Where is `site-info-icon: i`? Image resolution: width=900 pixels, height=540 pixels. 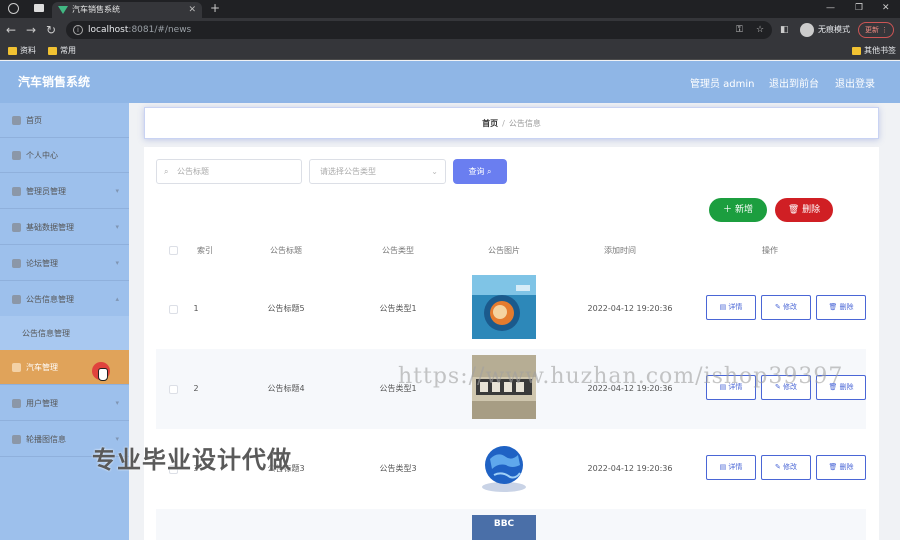 site-info-icon: i is located at coordinates (78, 30).